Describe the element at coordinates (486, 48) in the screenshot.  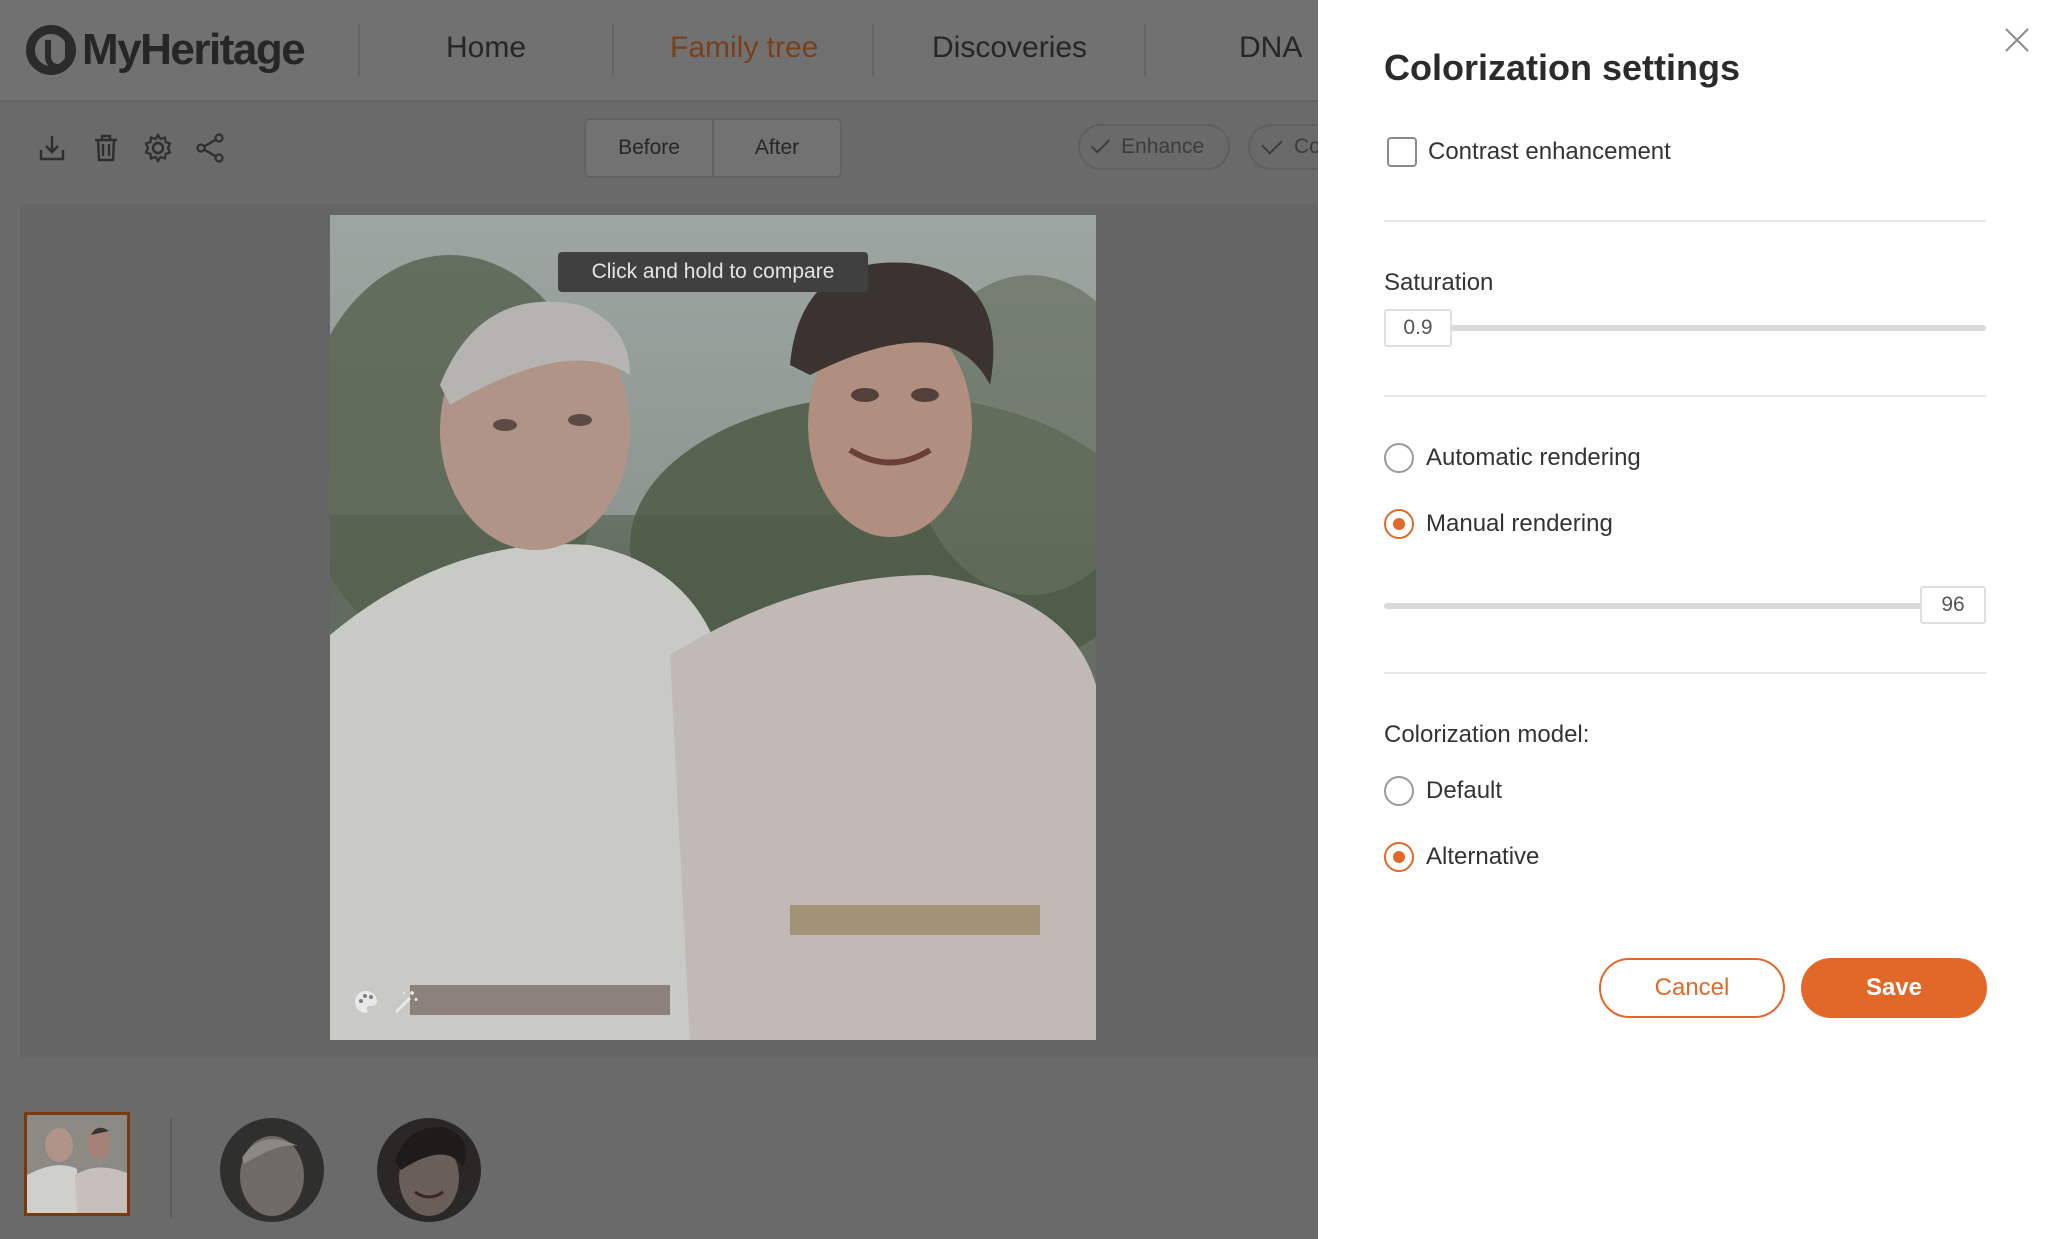
I see `nav-item-home: Home` at that location.